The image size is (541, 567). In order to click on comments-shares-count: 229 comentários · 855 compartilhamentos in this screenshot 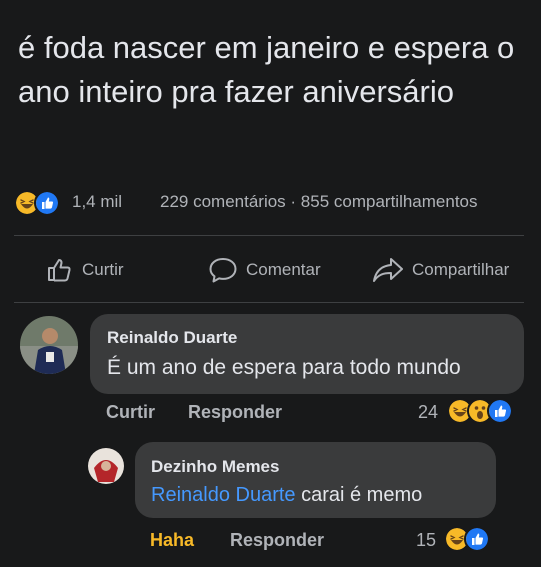, I will do `click(319, 202)`.